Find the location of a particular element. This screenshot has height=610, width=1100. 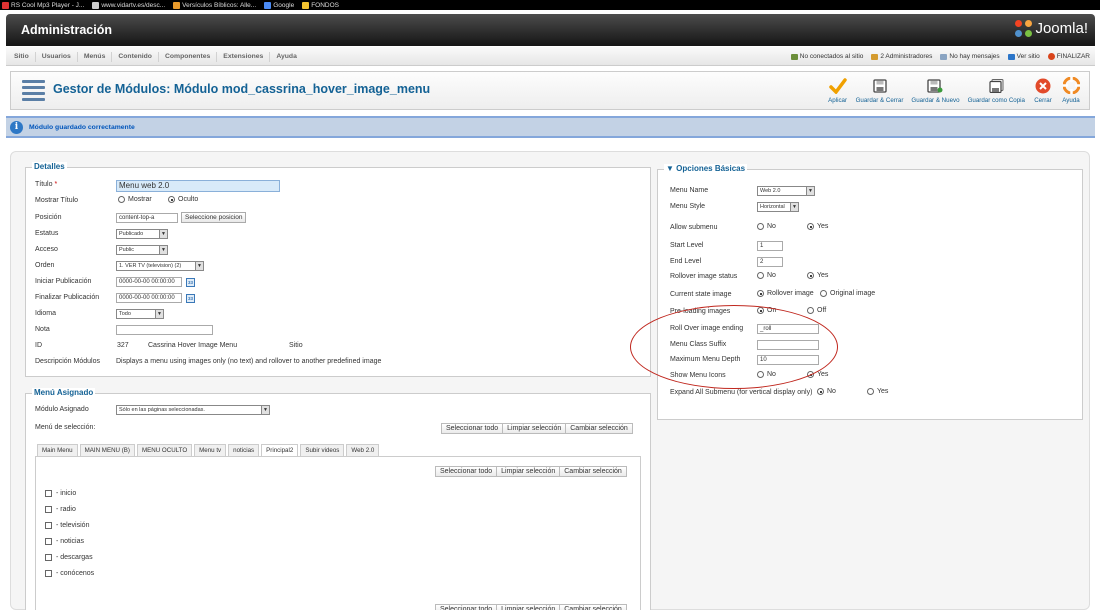

save-close-button: Guardar & Cerrar is located at coordinates (880, 90).